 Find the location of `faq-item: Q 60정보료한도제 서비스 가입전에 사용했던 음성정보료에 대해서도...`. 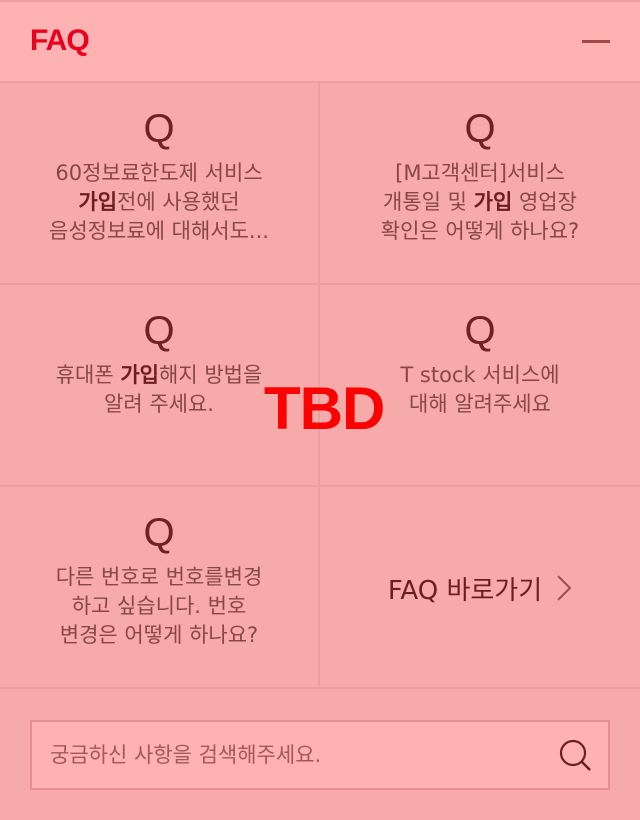

faq-item: Q 60정보료한도제 서비스 가입전에 사용했던 음성정보료에 대해서도... is located at coordinates (160, 184).